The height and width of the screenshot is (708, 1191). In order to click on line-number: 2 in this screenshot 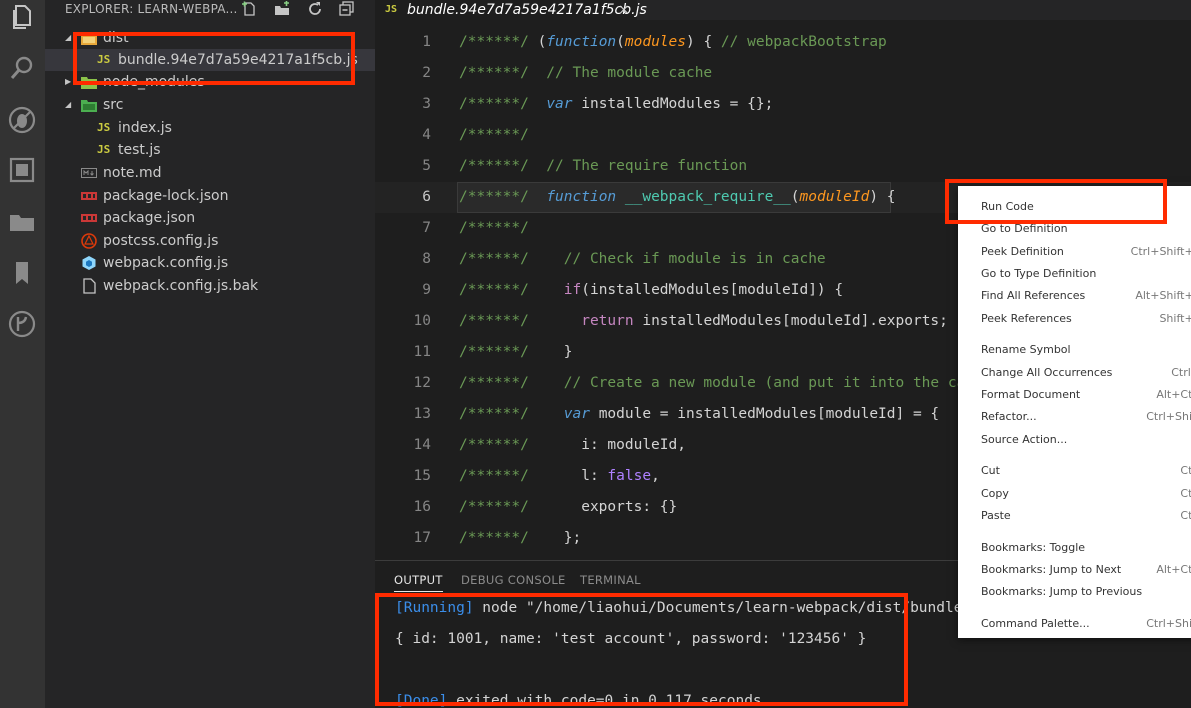, I will do `click(426, 73)`.